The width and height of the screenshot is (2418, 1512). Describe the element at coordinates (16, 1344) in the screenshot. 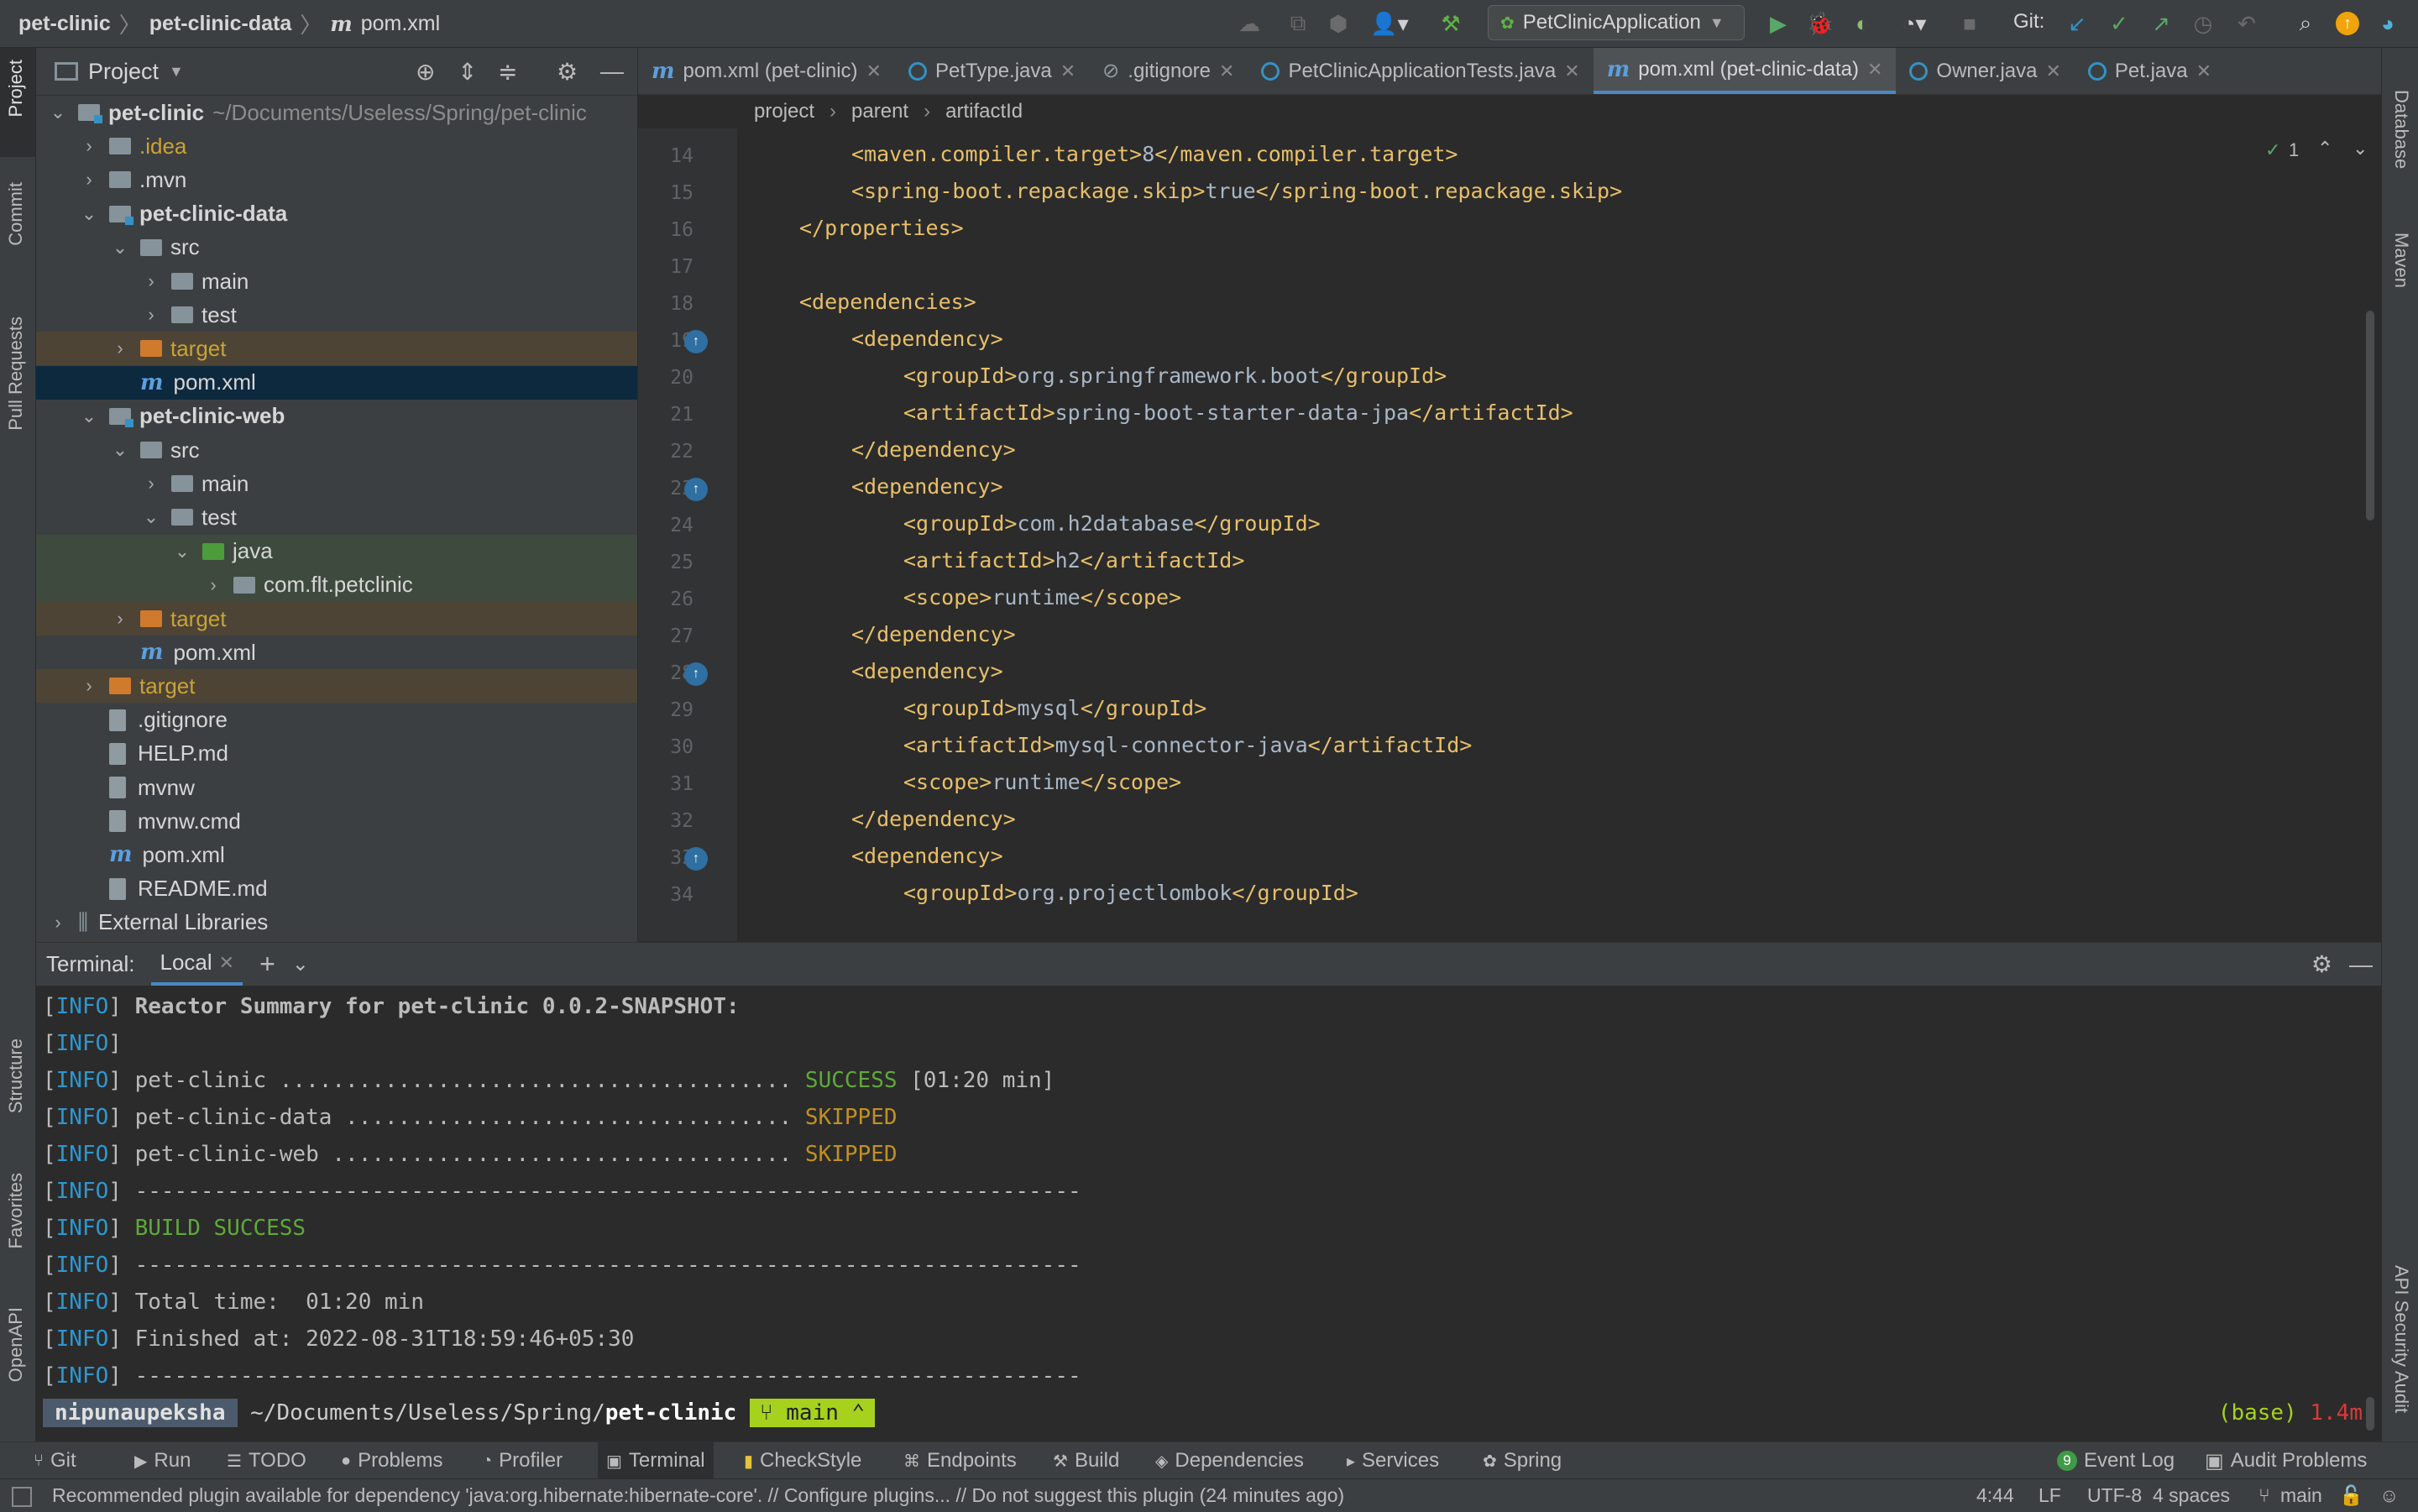

I see `tool-openapi: OpenAPI` at that location.